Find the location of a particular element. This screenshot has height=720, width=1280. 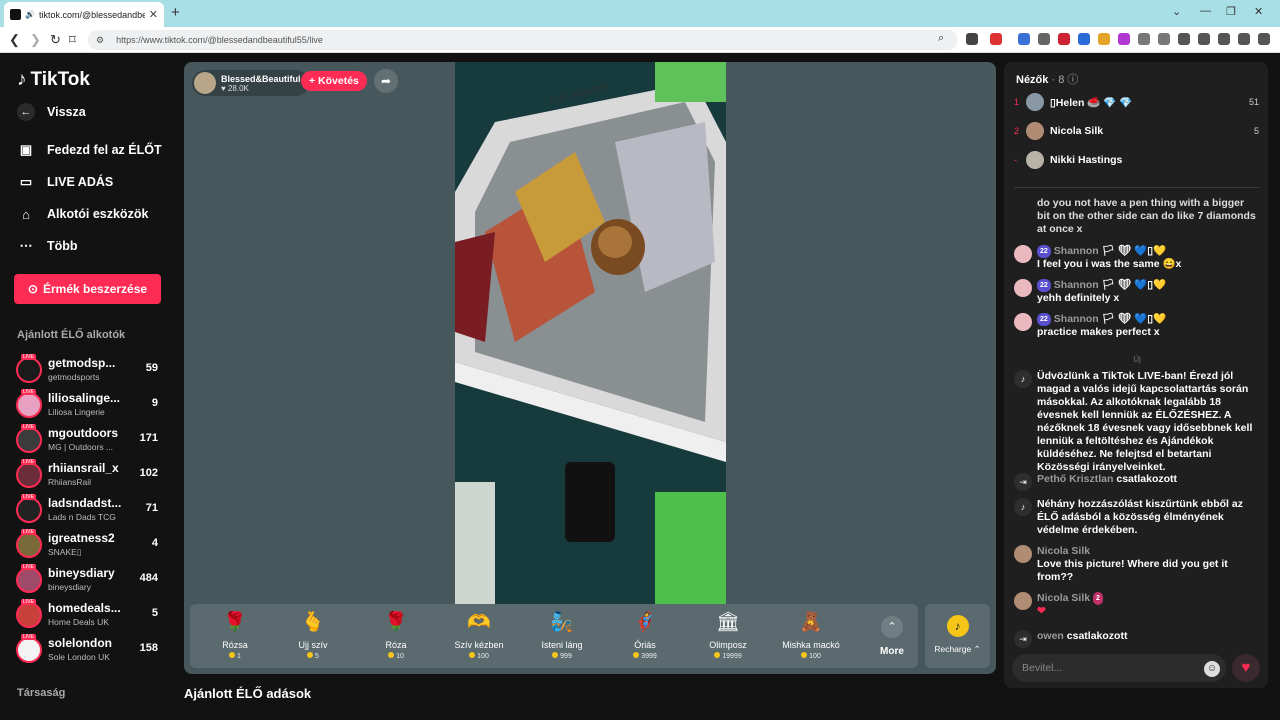

creator-sub: Home Deals UK is located at coordinates (78, 622).